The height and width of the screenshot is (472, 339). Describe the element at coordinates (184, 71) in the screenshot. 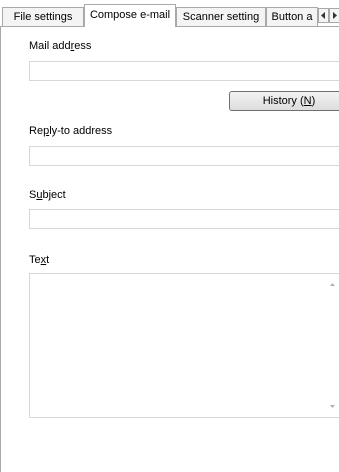

I see `mail-address-input` at that location.